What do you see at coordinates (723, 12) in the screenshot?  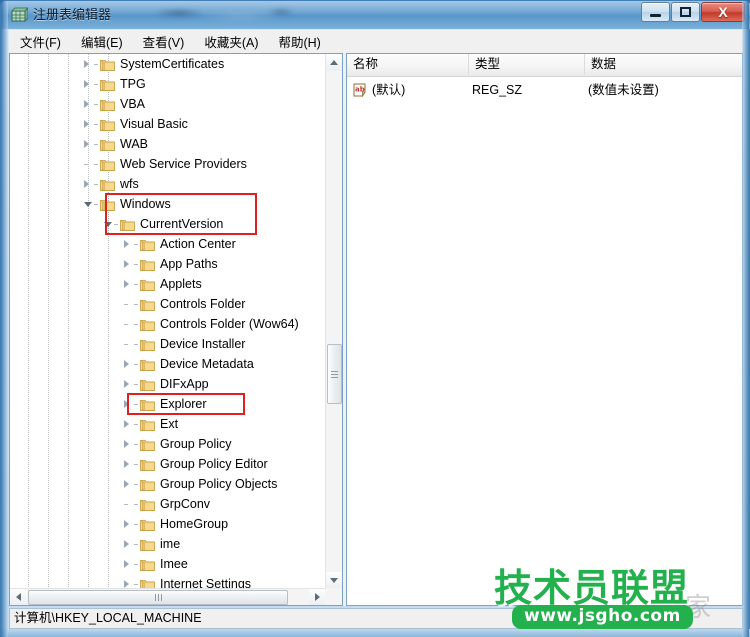 I see `close-button: X` at bounding box center [723, 12].